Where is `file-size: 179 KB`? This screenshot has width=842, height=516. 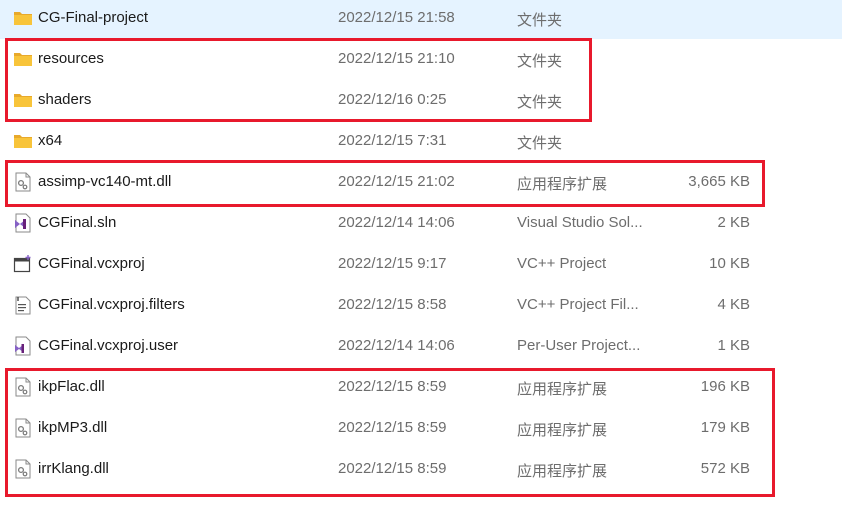
file-size: 179 KB is located at coordinates (725, 427).